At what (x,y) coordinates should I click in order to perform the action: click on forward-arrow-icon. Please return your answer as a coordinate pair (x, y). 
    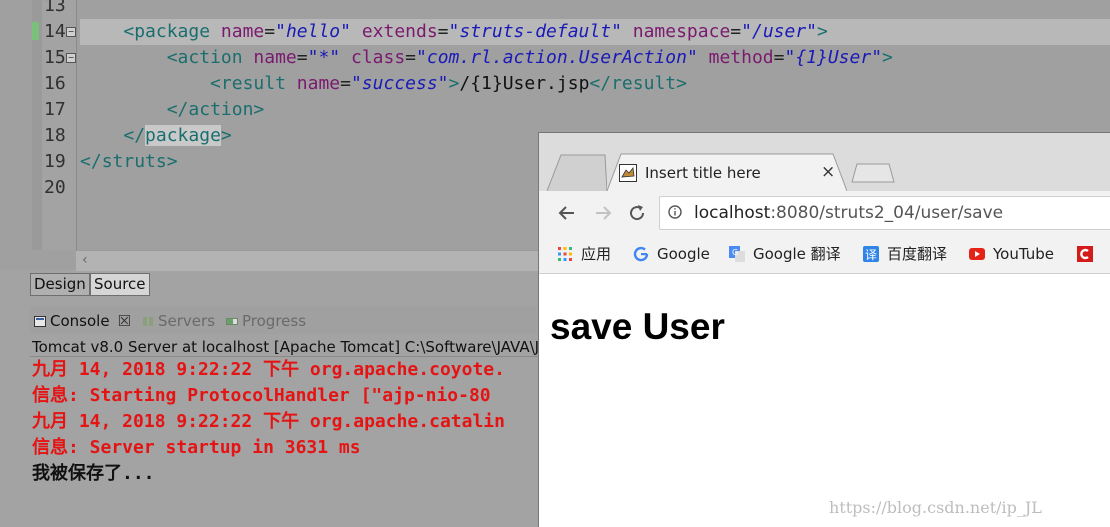
    Looking at the image, I should click on (604, 213).